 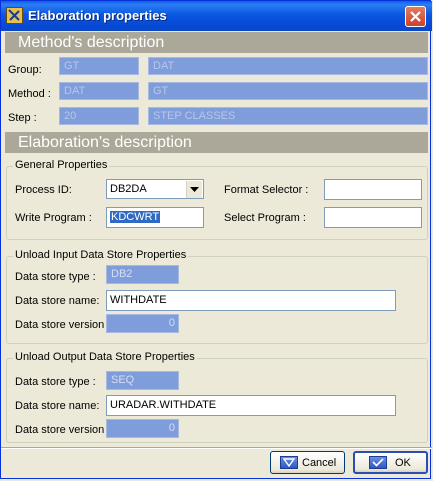 What do you see at coordinates (288, 116) in the screenshot?
I see `step-name-field: STEP CLASSES` at bounding box center [288, 116].